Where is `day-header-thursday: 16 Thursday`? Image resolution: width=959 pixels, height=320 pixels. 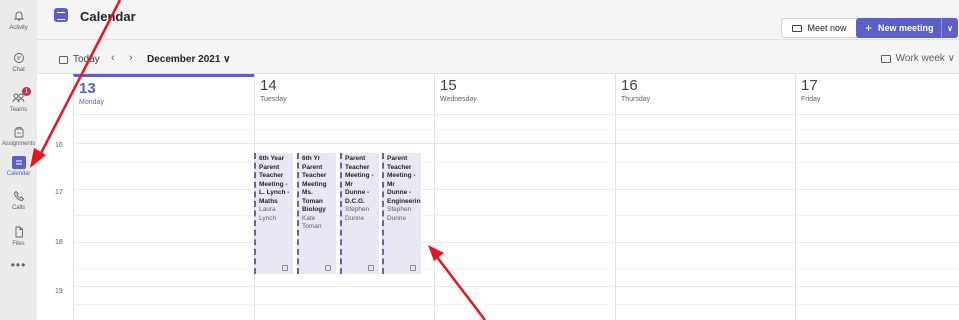
day-header-thursday: 16 Thursday is located at coordinates (705, 94).